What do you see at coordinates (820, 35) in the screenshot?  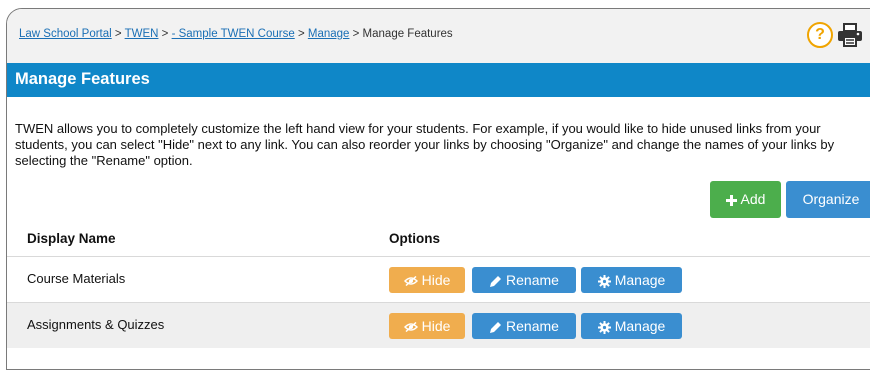 I see `question-circle-icon: ?` at bounding box center [820, 35].